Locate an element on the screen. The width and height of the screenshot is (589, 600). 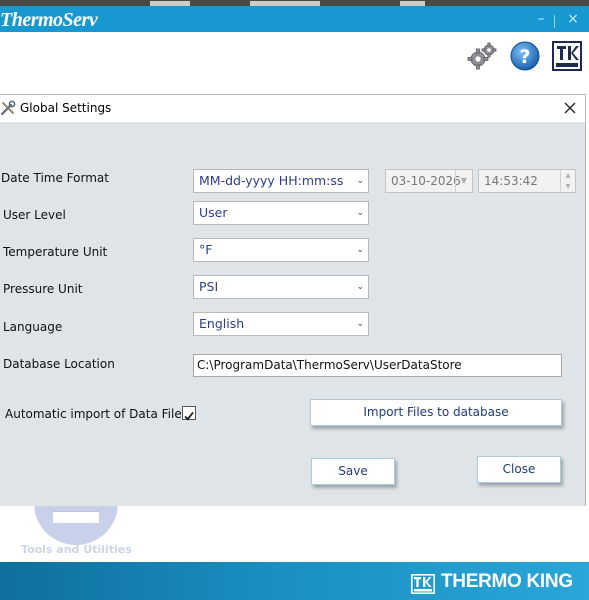
app-title: ThermoServ is located at coordinates (49, 20).